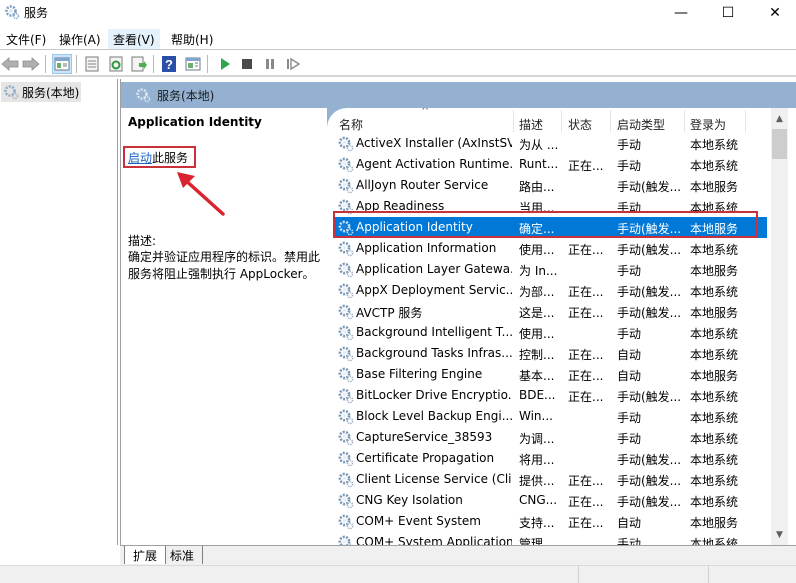 This screenshot has width=796, height=583. What do you see at coordinates (779, 118) in the screenshot?
I see `scroll-up-icon: ▲` at bounding box center [779, 118].